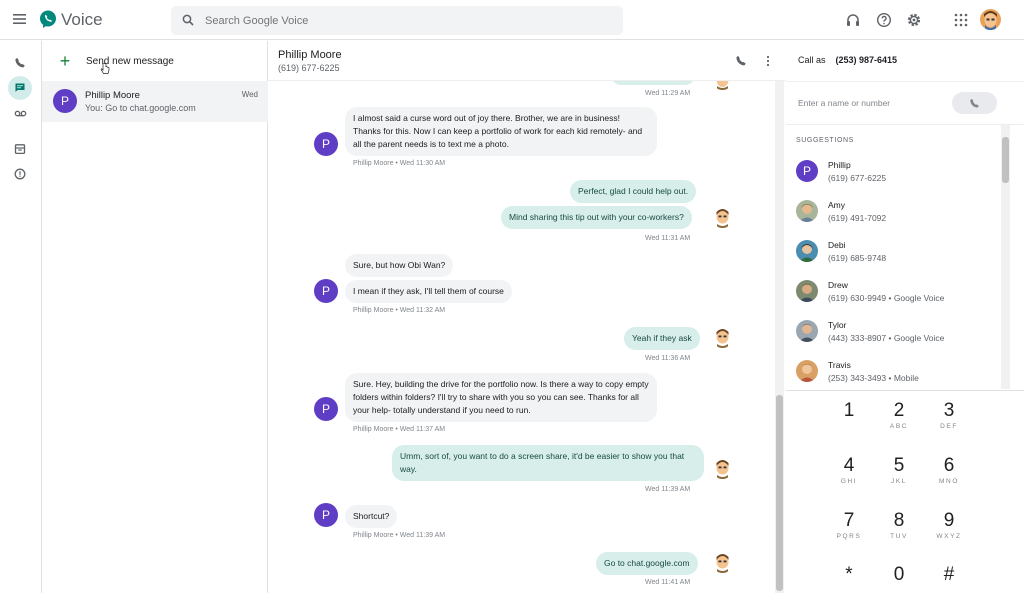  I want to click on nav-archive, so click(20, 149).